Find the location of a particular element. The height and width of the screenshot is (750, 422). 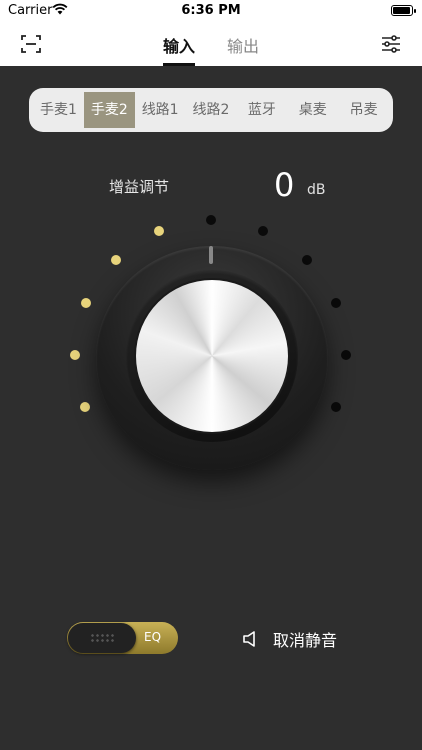

eq-label: EQ is located at coordinates (153, 637).